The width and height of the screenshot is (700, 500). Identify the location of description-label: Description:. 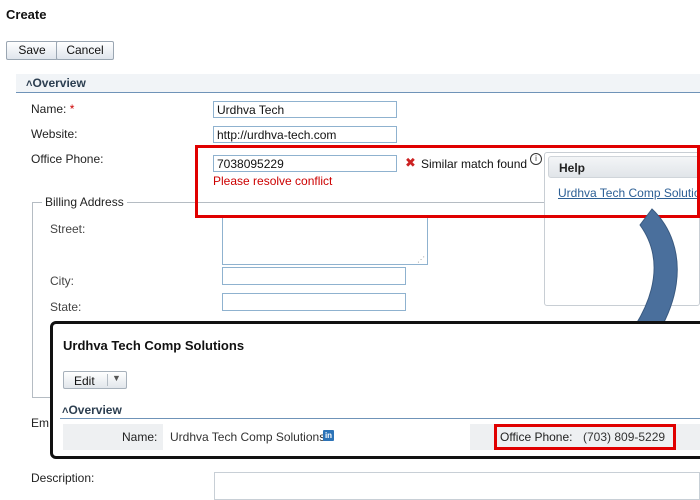
(63, 478).